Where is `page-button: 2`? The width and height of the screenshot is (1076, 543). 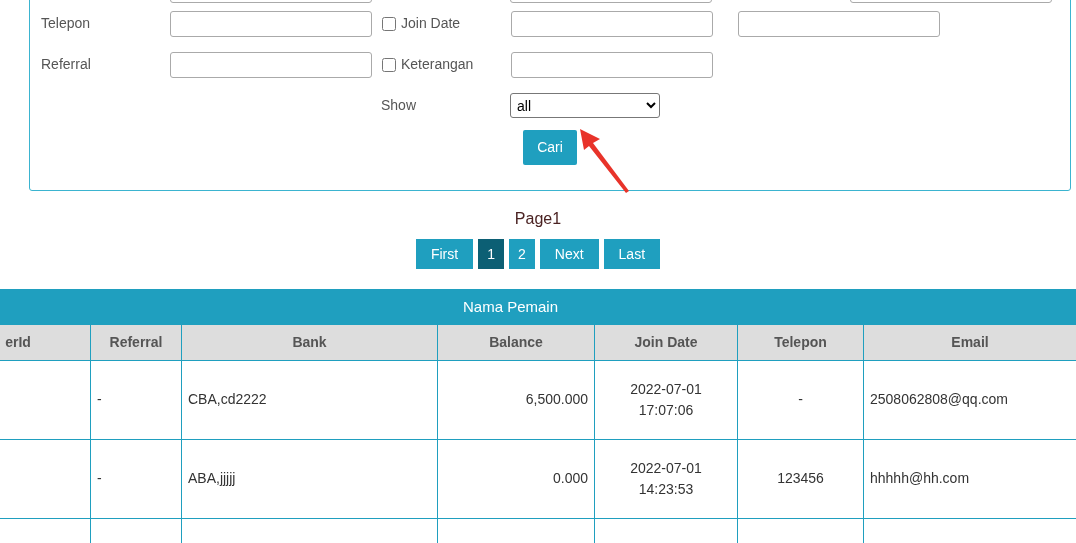 page-button: 2 is located at coordinates (521, 254).